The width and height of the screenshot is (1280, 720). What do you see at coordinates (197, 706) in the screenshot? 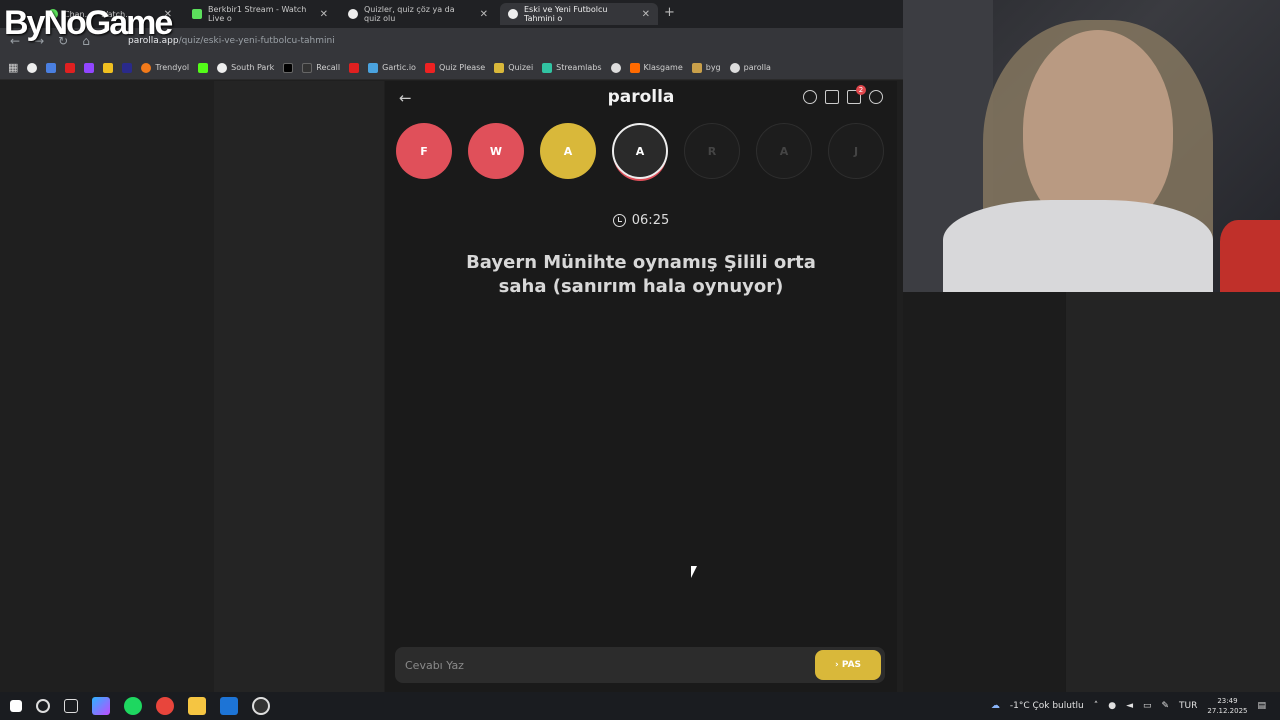
I see `file-explorer-icon` at bounding box center [197, 706].